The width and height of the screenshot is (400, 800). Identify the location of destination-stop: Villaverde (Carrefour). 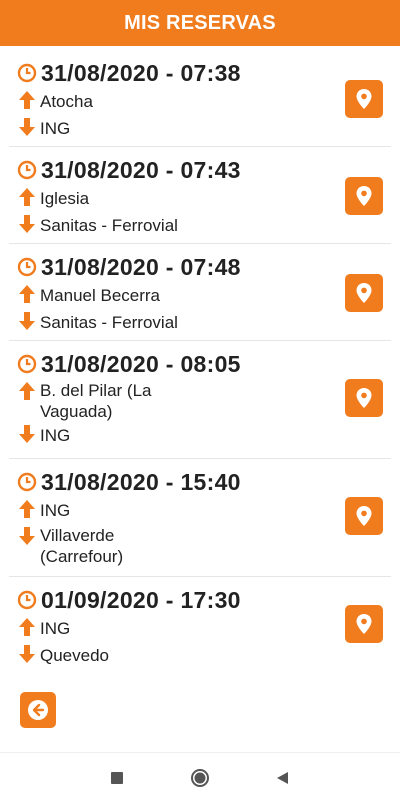
(82, 546).